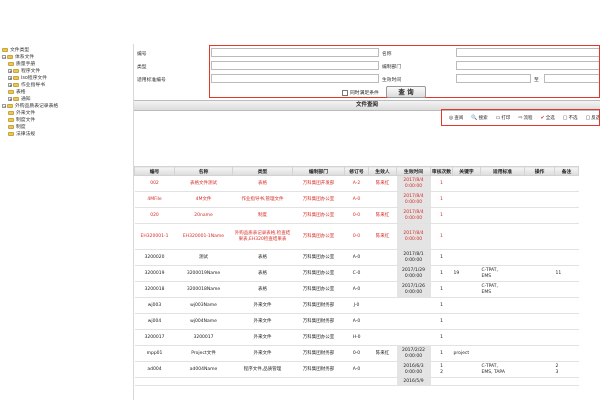 This screenshot has height=400, width=600. What do you see at coordinates (360, 92) in the screenshot?
I see `condition-checkbox: 同时满足条件` at bounding box center [360, 92].